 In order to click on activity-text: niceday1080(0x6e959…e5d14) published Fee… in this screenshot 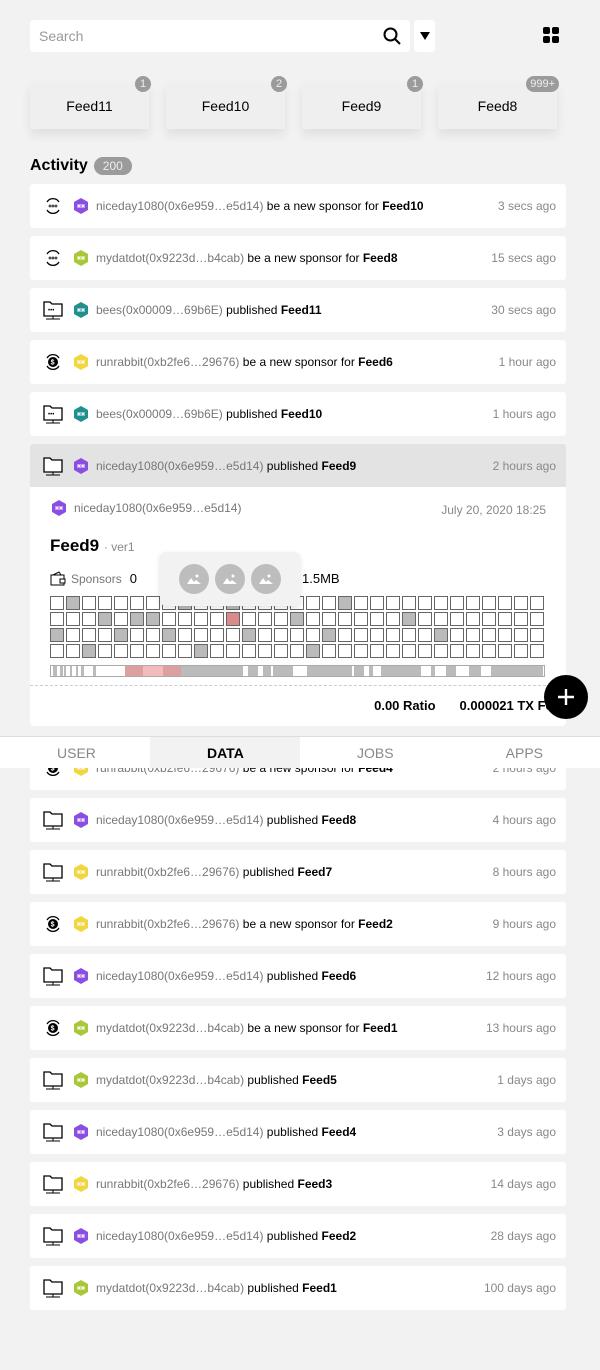, I will do `click(291, 976)`.